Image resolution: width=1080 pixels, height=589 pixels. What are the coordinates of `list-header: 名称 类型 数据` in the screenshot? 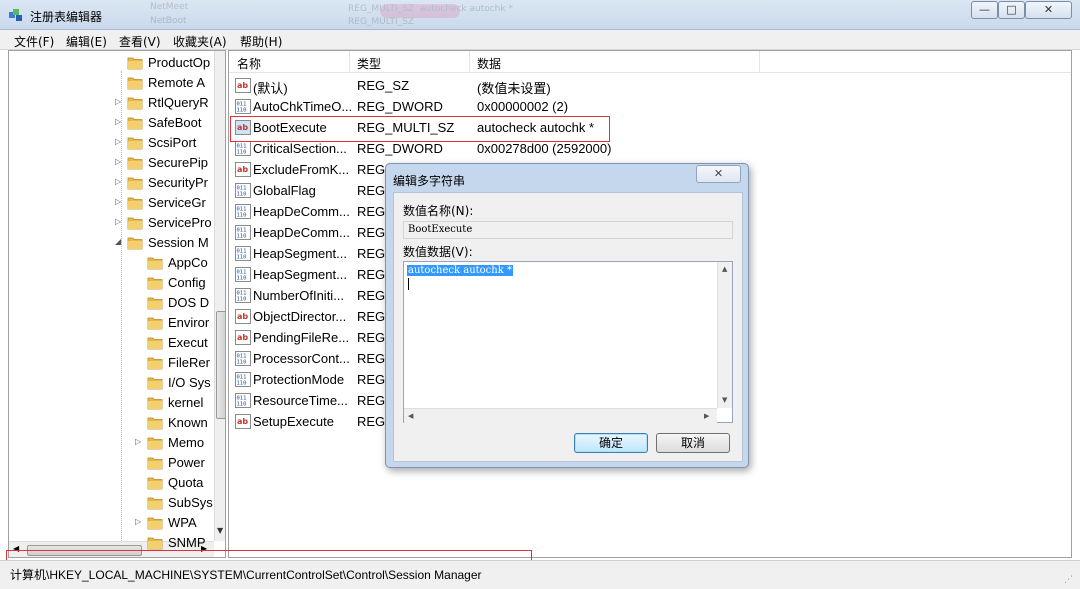 It's located at (650, 62).